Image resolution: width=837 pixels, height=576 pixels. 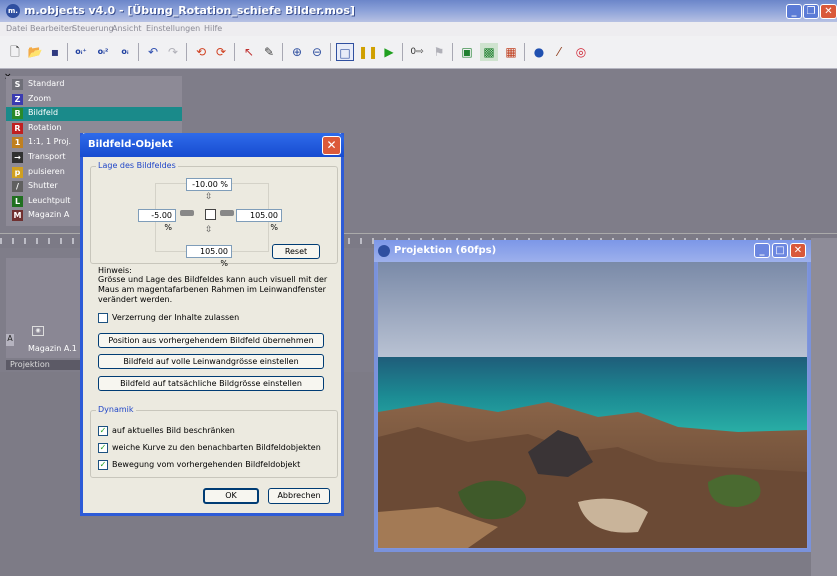 I want to click on redo-icon: ↷, so click(x=173, y=52).